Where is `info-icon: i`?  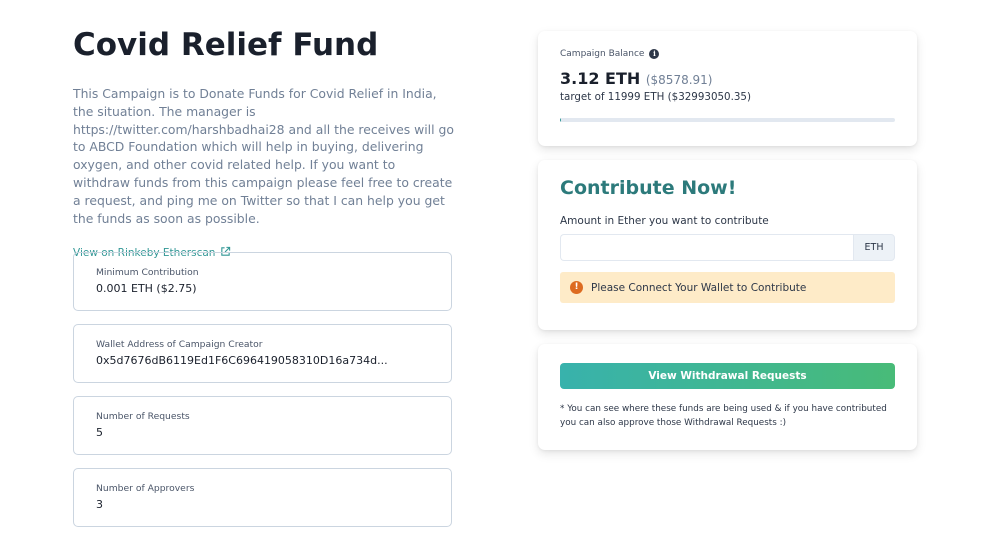
info-icon: i is located at coordinates (654, 54).